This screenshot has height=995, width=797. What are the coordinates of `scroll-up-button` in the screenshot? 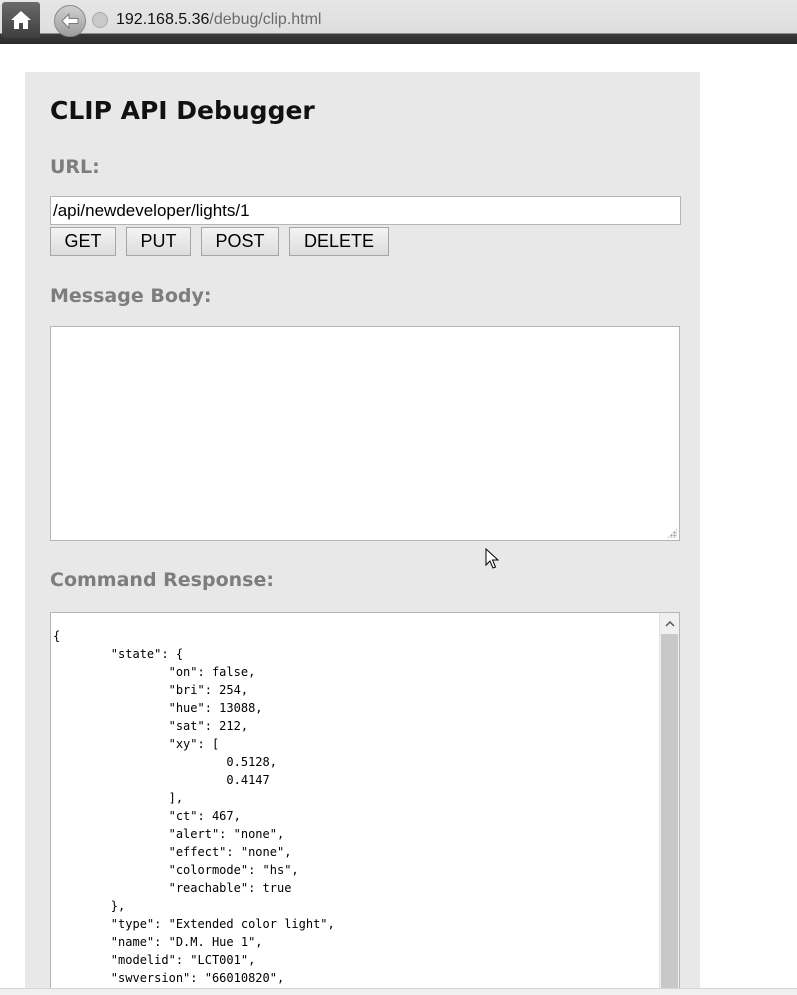 It's located at (669, 623).